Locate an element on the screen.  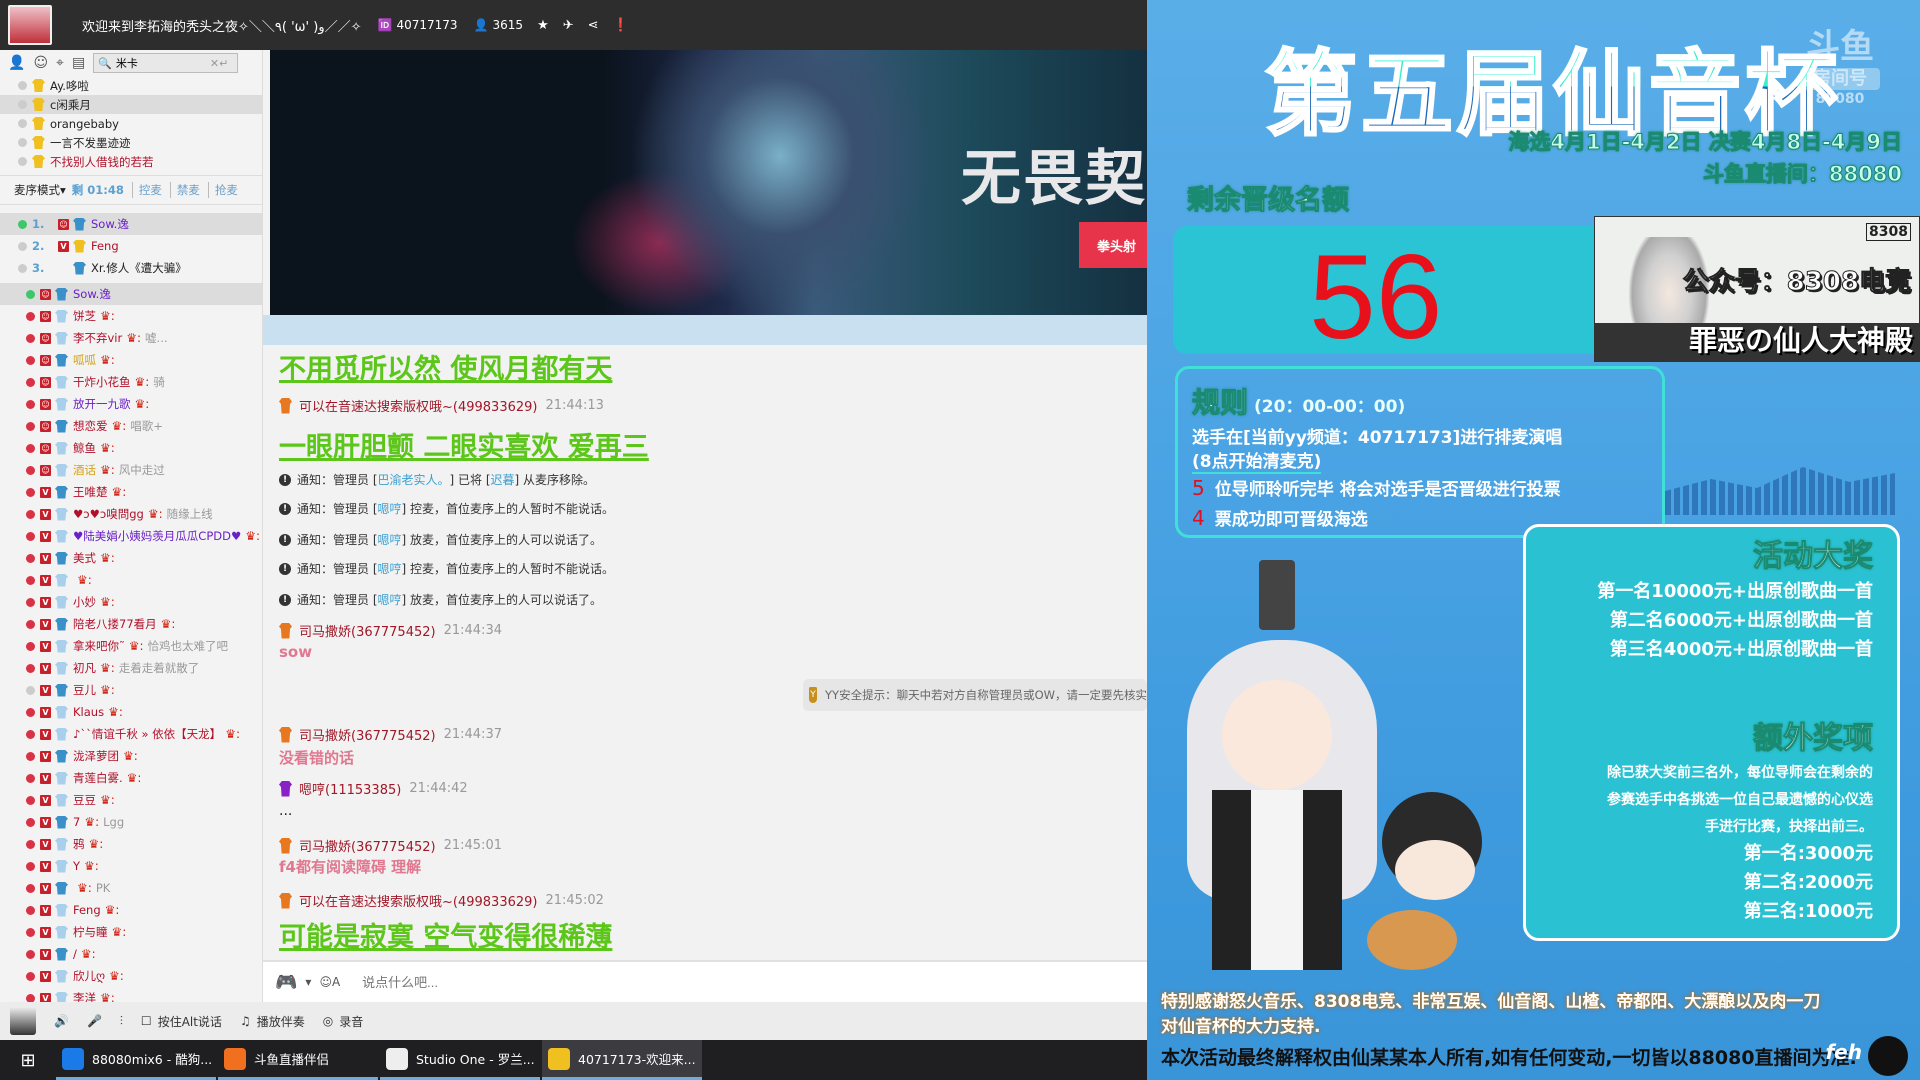
microphone-icon: 🎤 is located at coordinates (94, 1021).